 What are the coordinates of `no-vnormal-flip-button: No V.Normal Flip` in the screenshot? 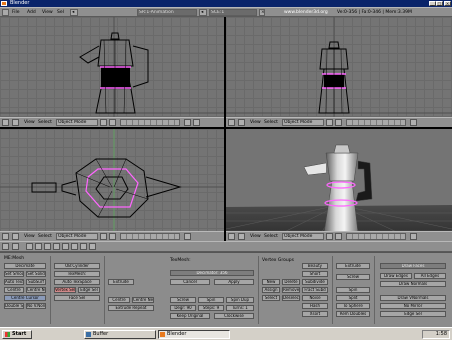 It's located at (36, 306).